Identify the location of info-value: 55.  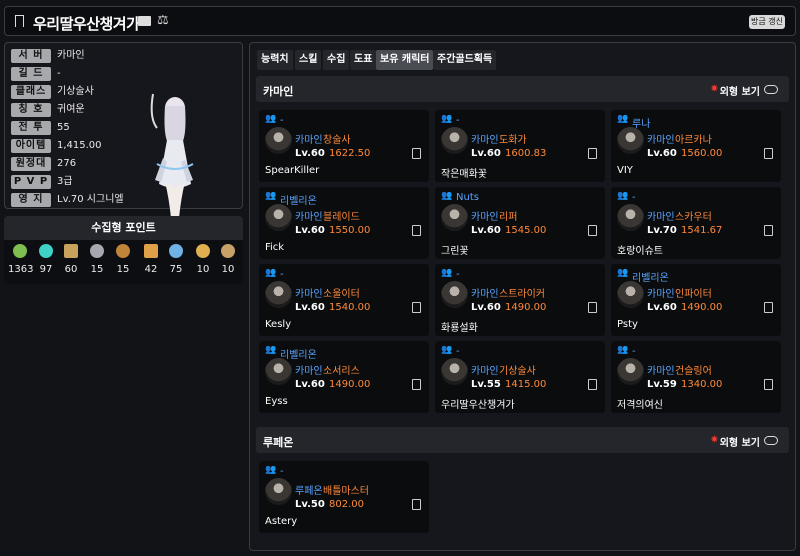
(63, 127).